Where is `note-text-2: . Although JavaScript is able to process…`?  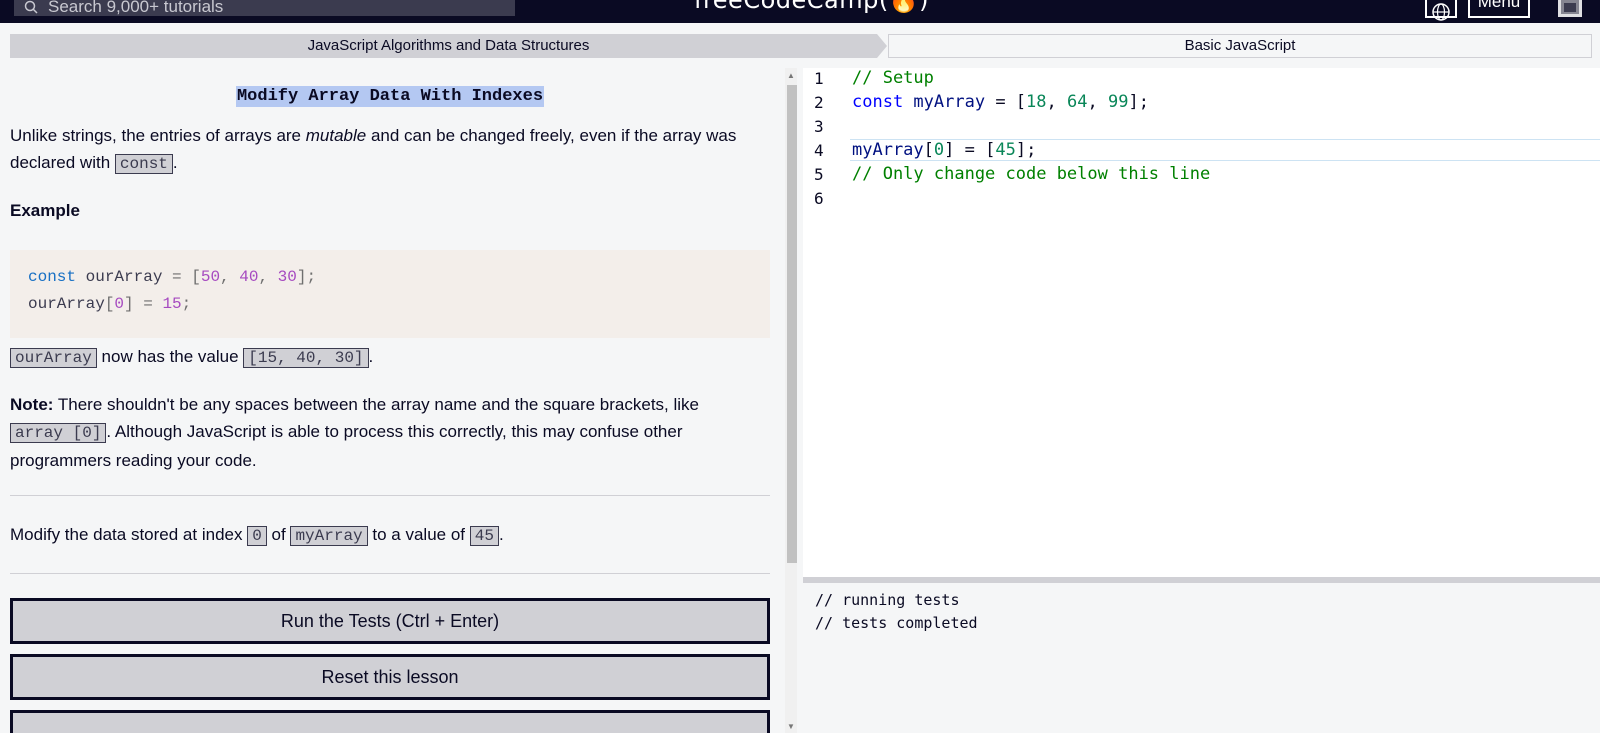
note-text-2: . Although JavaScript is able to process… is located at coordinates (394, 431).